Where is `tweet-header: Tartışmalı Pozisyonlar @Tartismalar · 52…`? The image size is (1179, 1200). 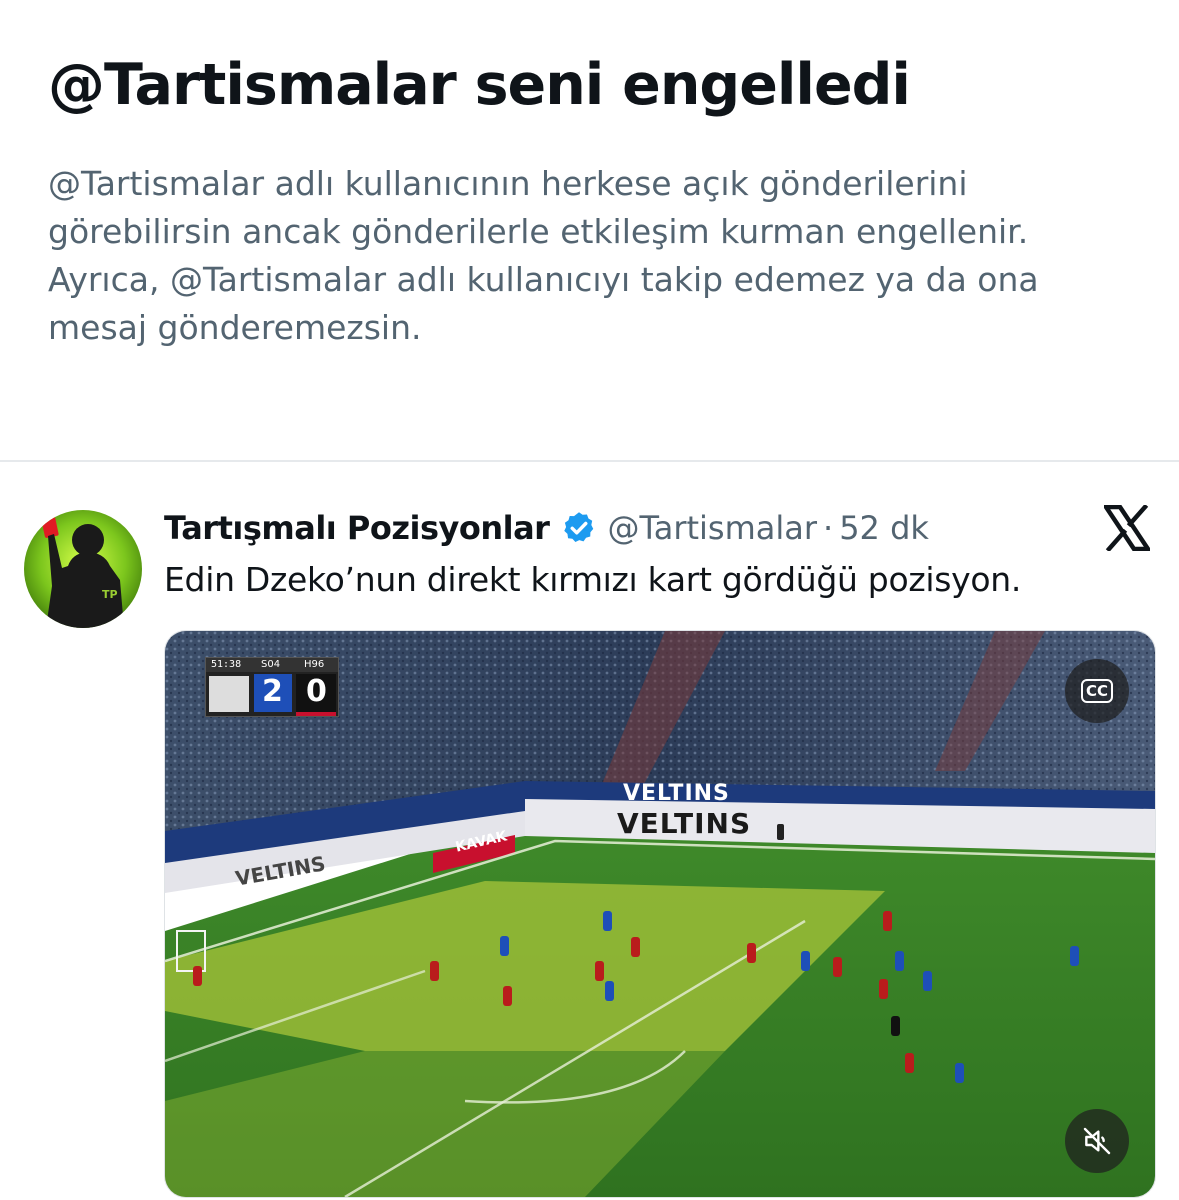 tweet-header: Tartışmalı Pozisyonlar @Tartismalar · 52… is located at coordinates (546, 528).